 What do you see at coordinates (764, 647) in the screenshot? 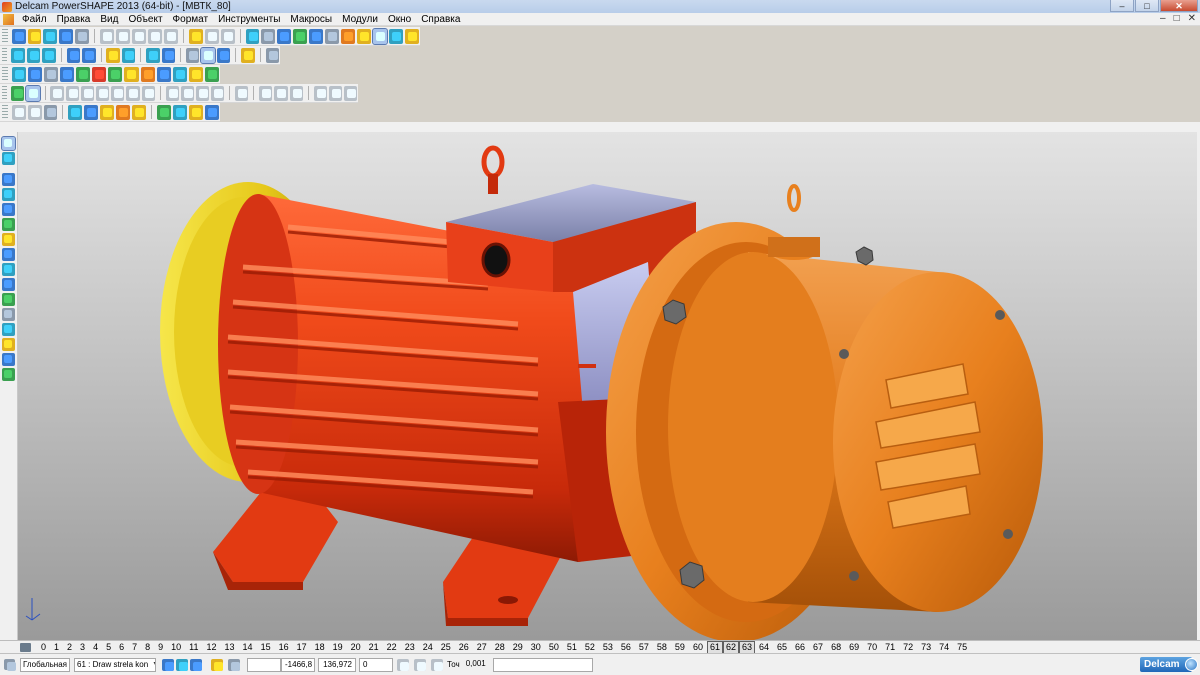
I see `level-button: 64` at bounding box center [764, 647].